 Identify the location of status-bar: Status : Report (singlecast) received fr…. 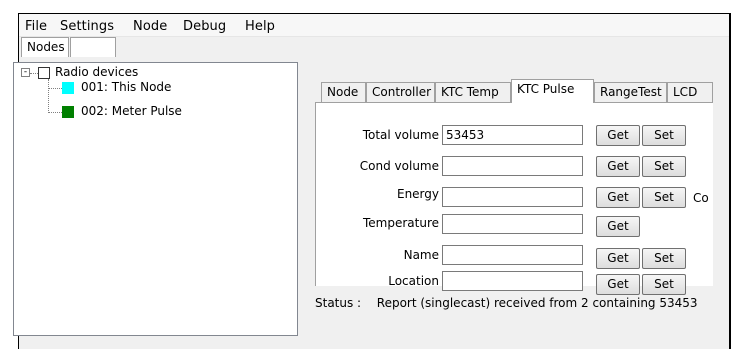
(506, 303).